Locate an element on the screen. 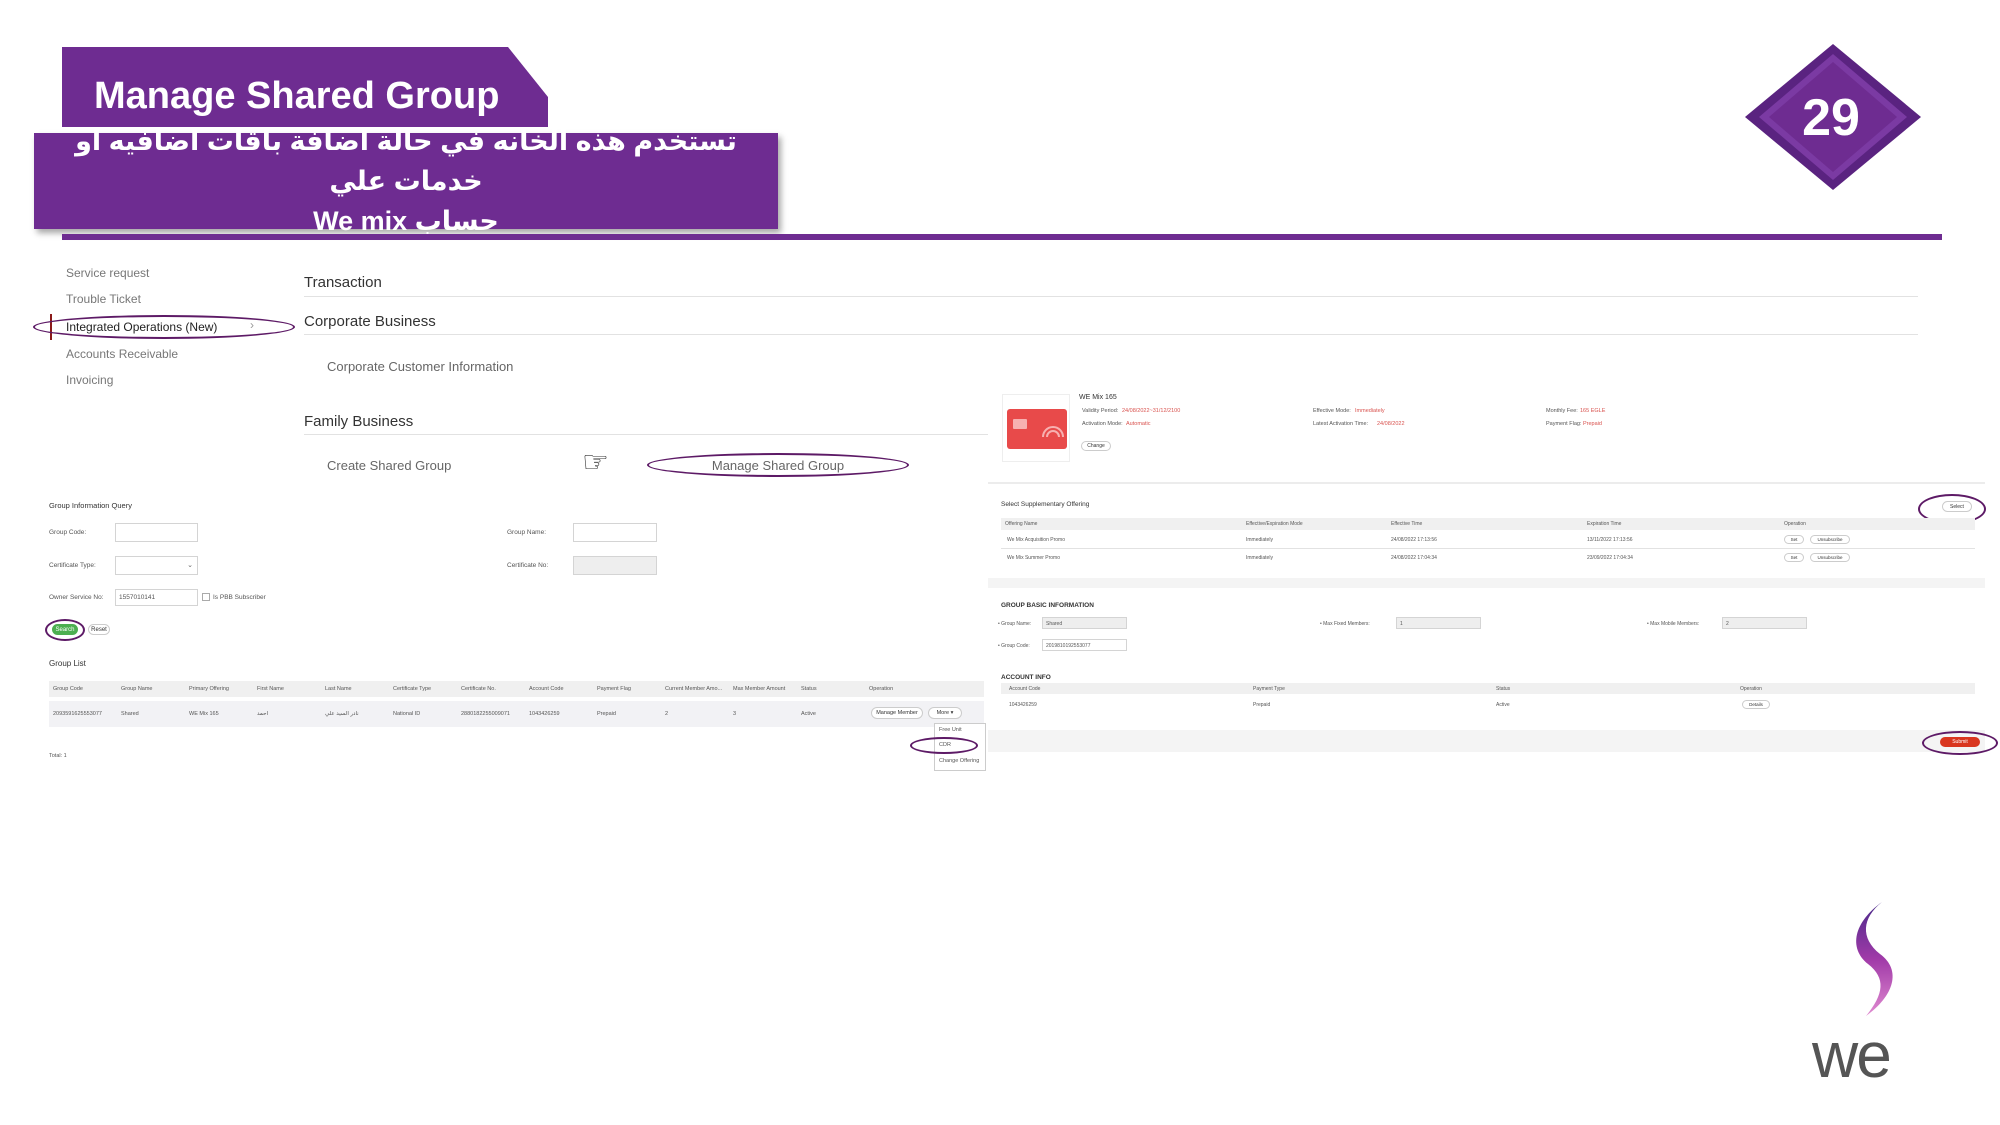 Image resolution: width=2000 pixels, height=1125 pixels. cell-account-code: 1043426259 is located at coordinates (544, 714).